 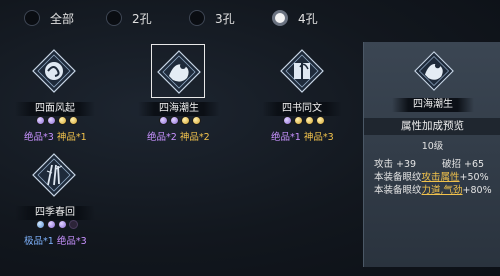 I want to click on filter-label: 2孔, so click(x=142, y=18).